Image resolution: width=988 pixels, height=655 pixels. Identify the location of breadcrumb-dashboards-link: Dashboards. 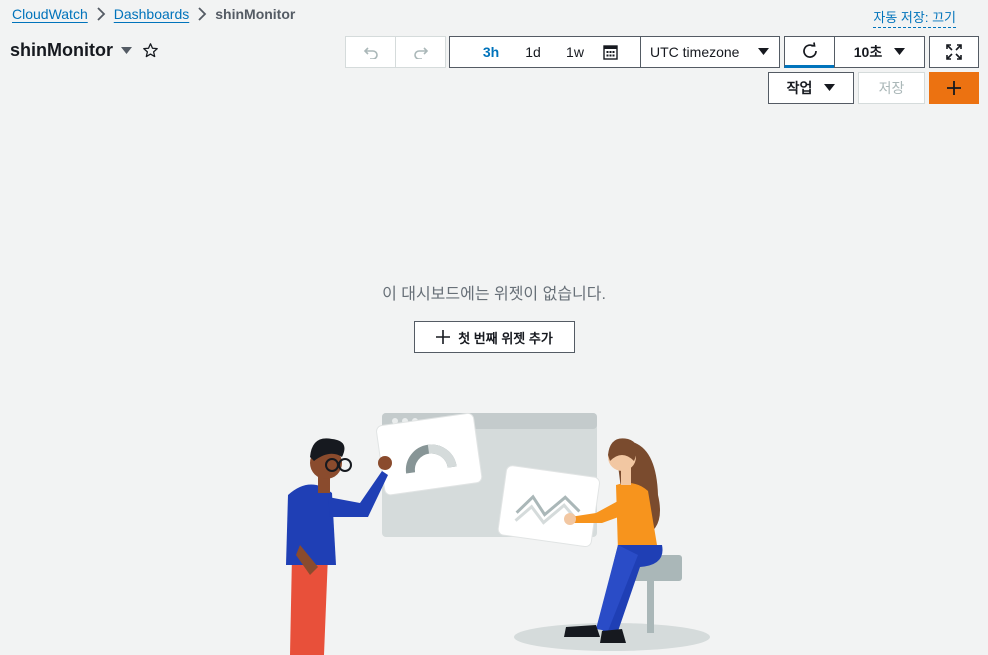
(152, 14).